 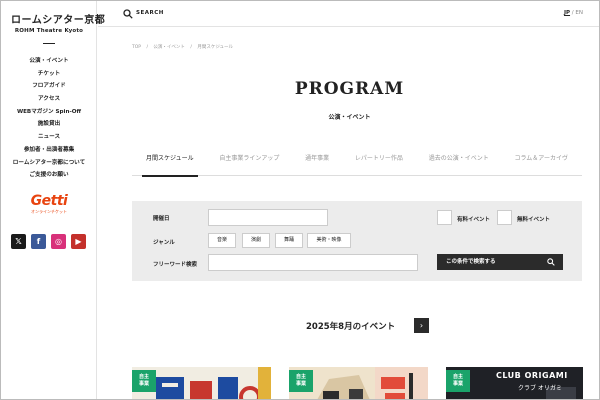 What do you see at coordinates (58, 241) in the screenshot?
I see `instagram-icon: ◎` at bounding box center [58, 241].